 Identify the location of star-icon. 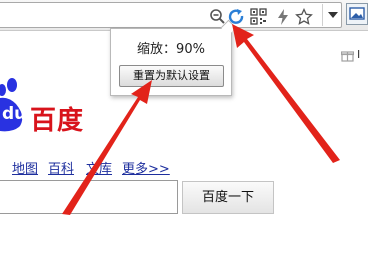
(304, 16).